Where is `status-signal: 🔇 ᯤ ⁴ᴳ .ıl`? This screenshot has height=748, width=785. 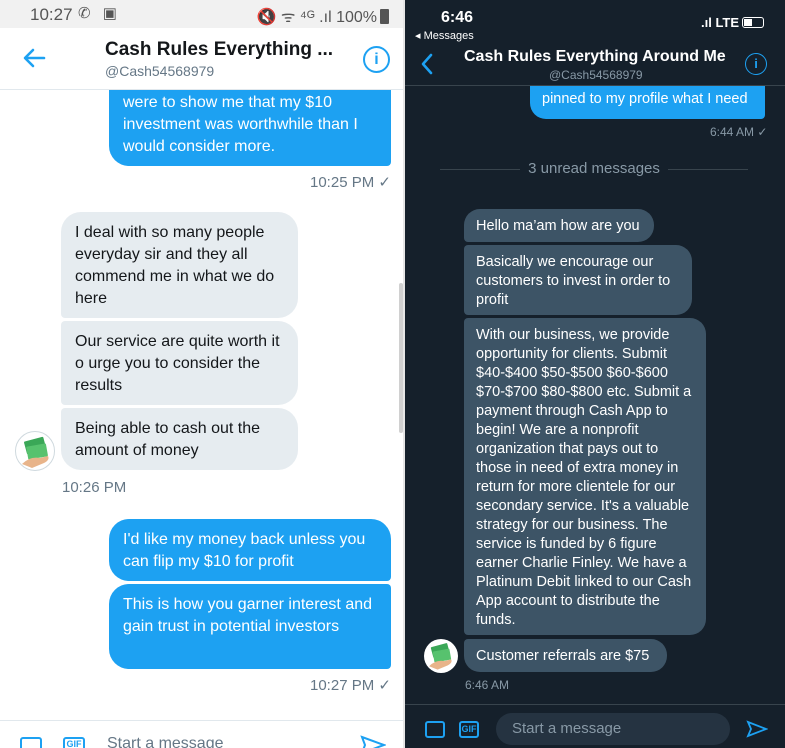 status-signal: 🔇 ᯤ ⁴ᴳ .ıl is located at coordinates (294, 17).